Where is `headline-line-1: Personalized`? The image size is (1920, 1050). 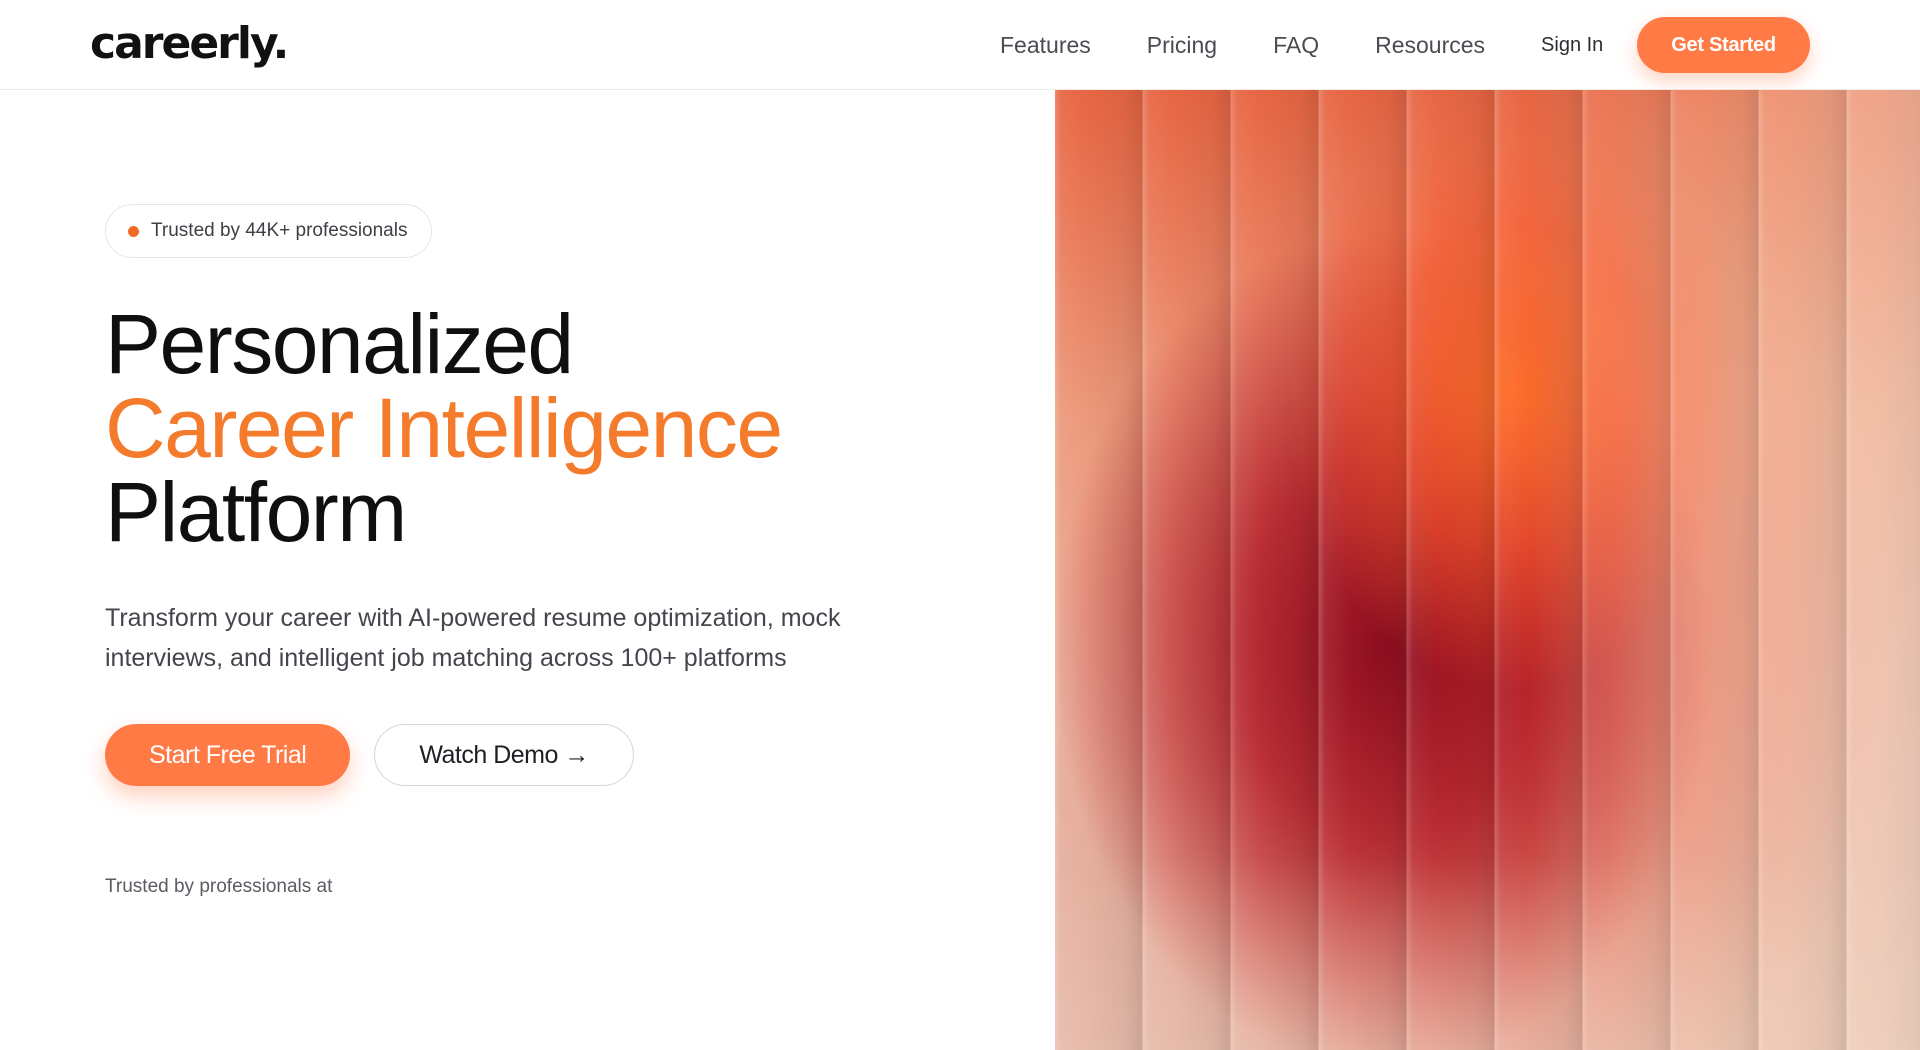
headline-line-1: Personalized is located at coordinates (339, 344).